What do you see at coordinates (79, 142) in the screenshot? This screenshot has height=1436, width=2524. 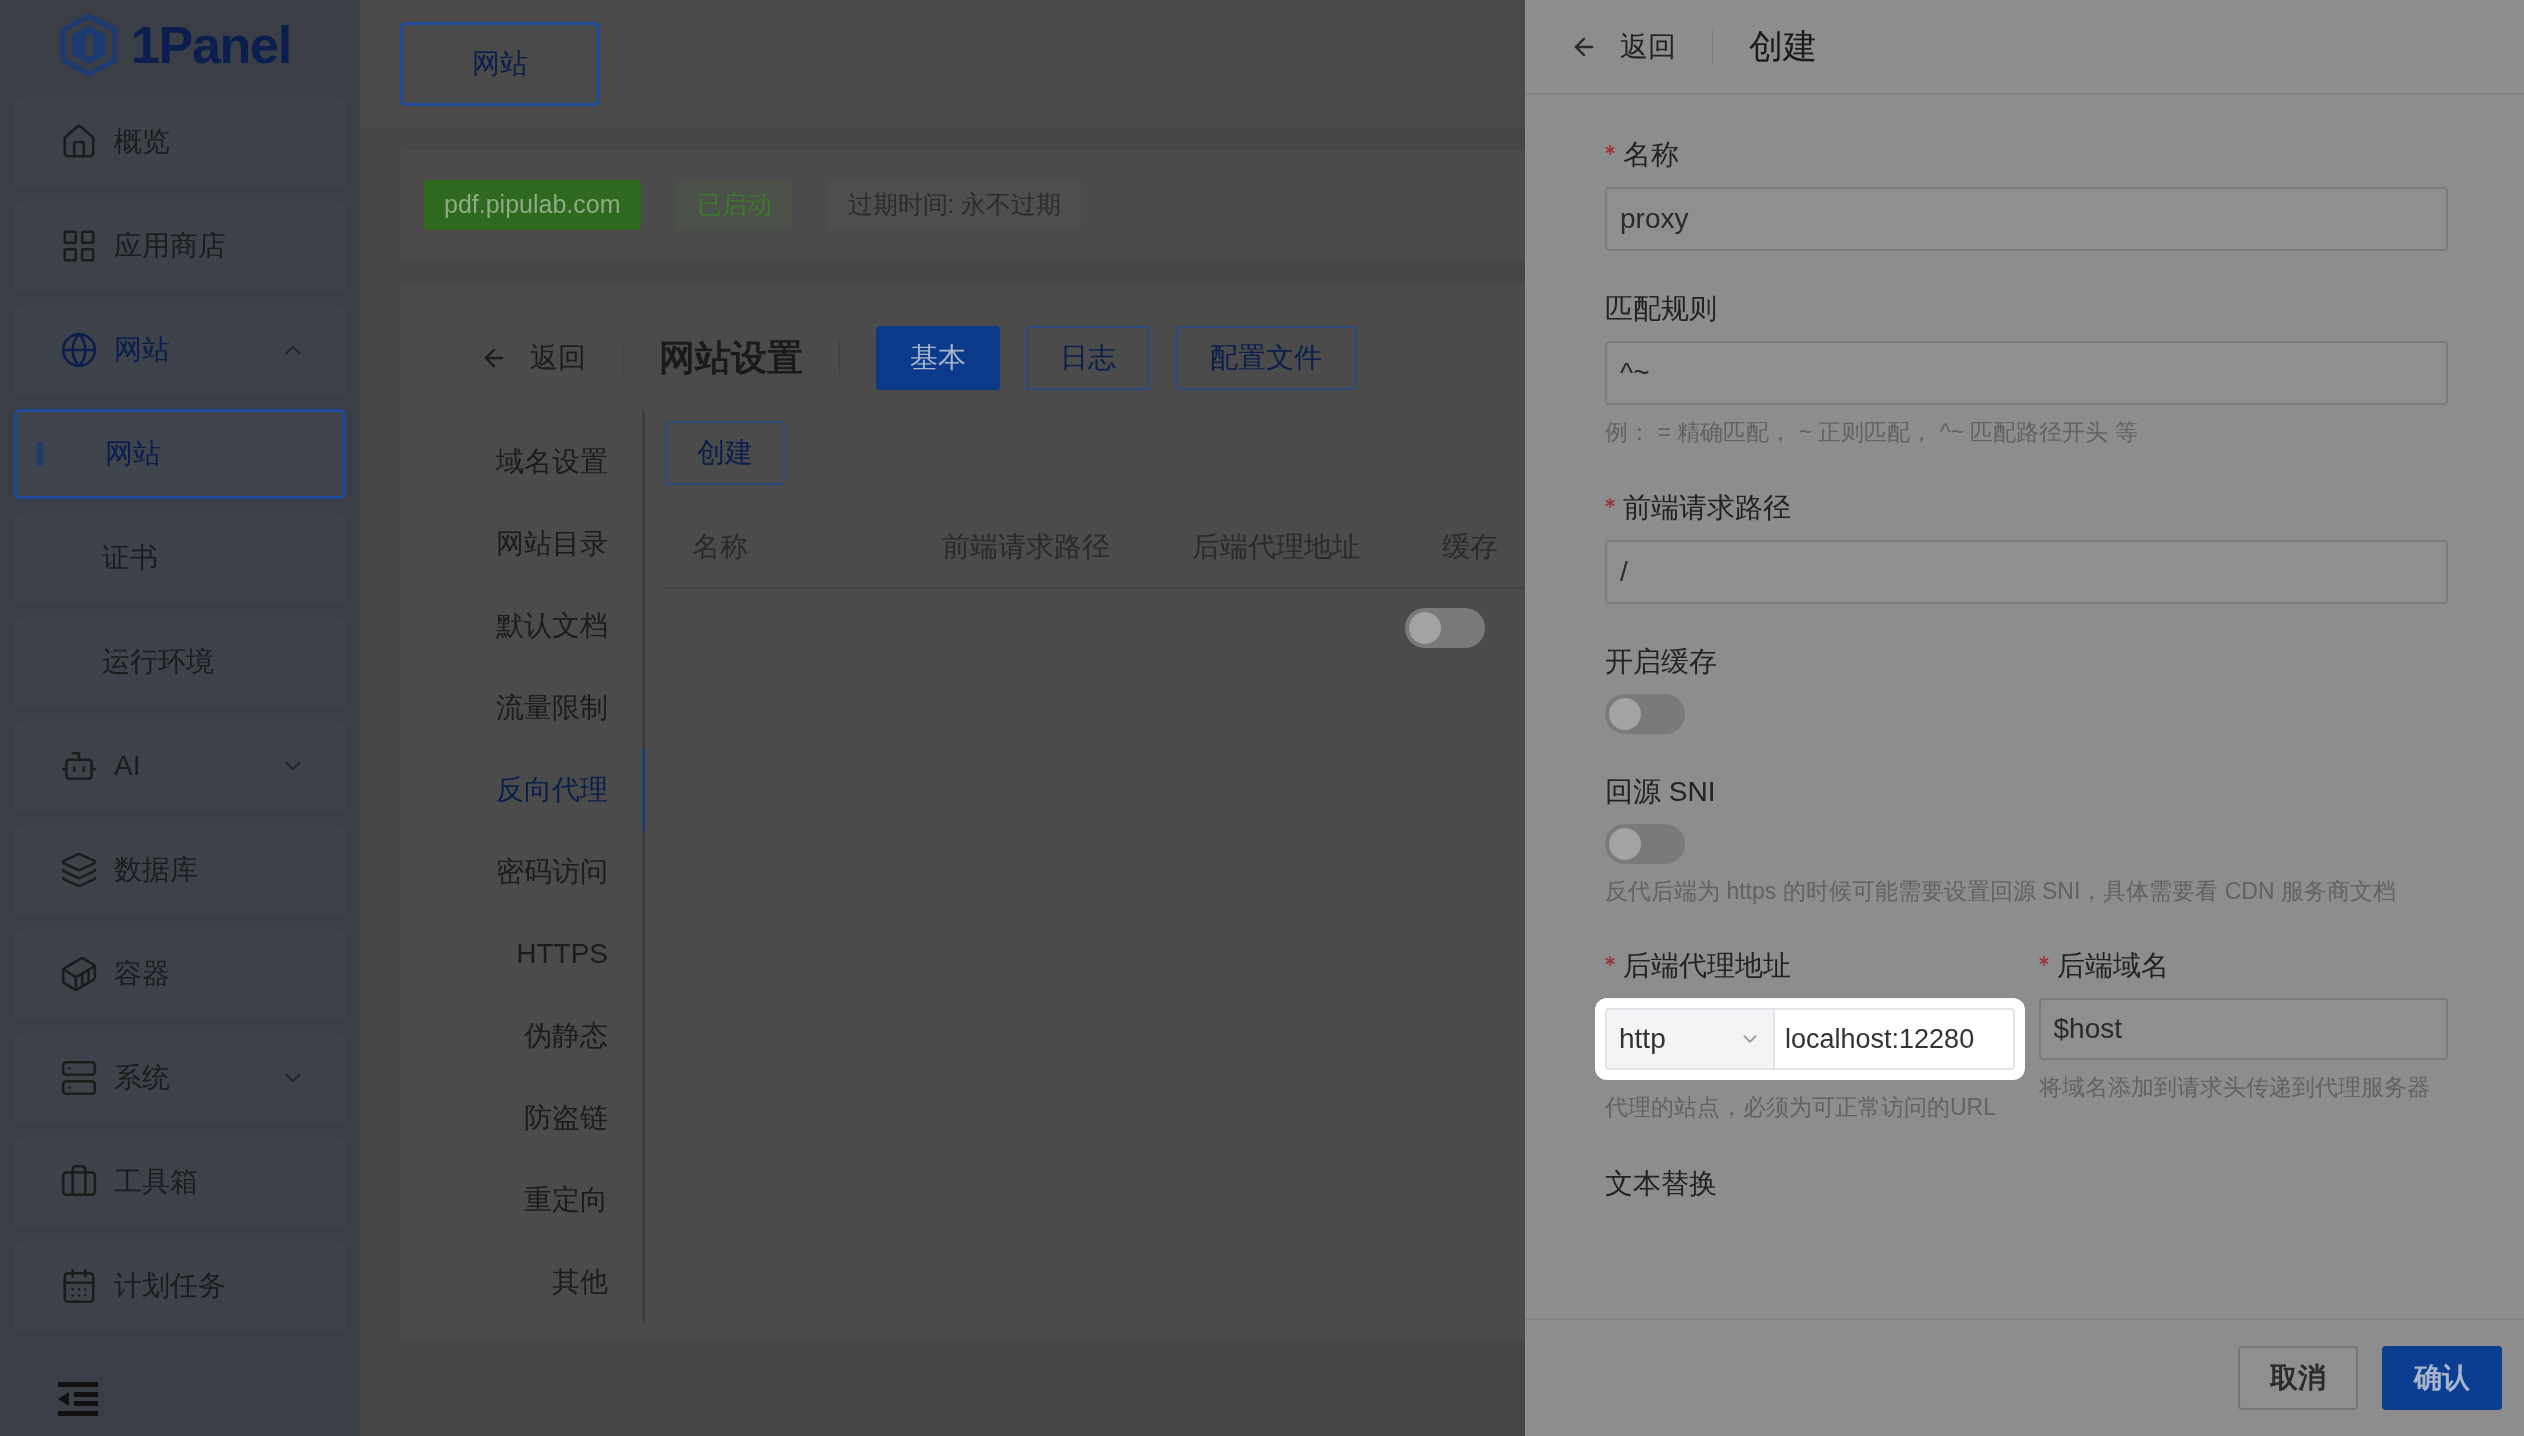 I see `home-icon` at bounding box center [79, 142].